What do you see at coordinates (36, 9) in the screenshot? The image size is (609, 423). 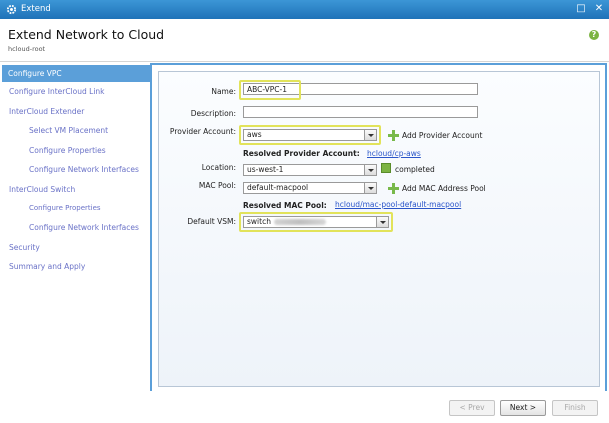 I see `window-title: Extend` at bounding box center [36, 9].